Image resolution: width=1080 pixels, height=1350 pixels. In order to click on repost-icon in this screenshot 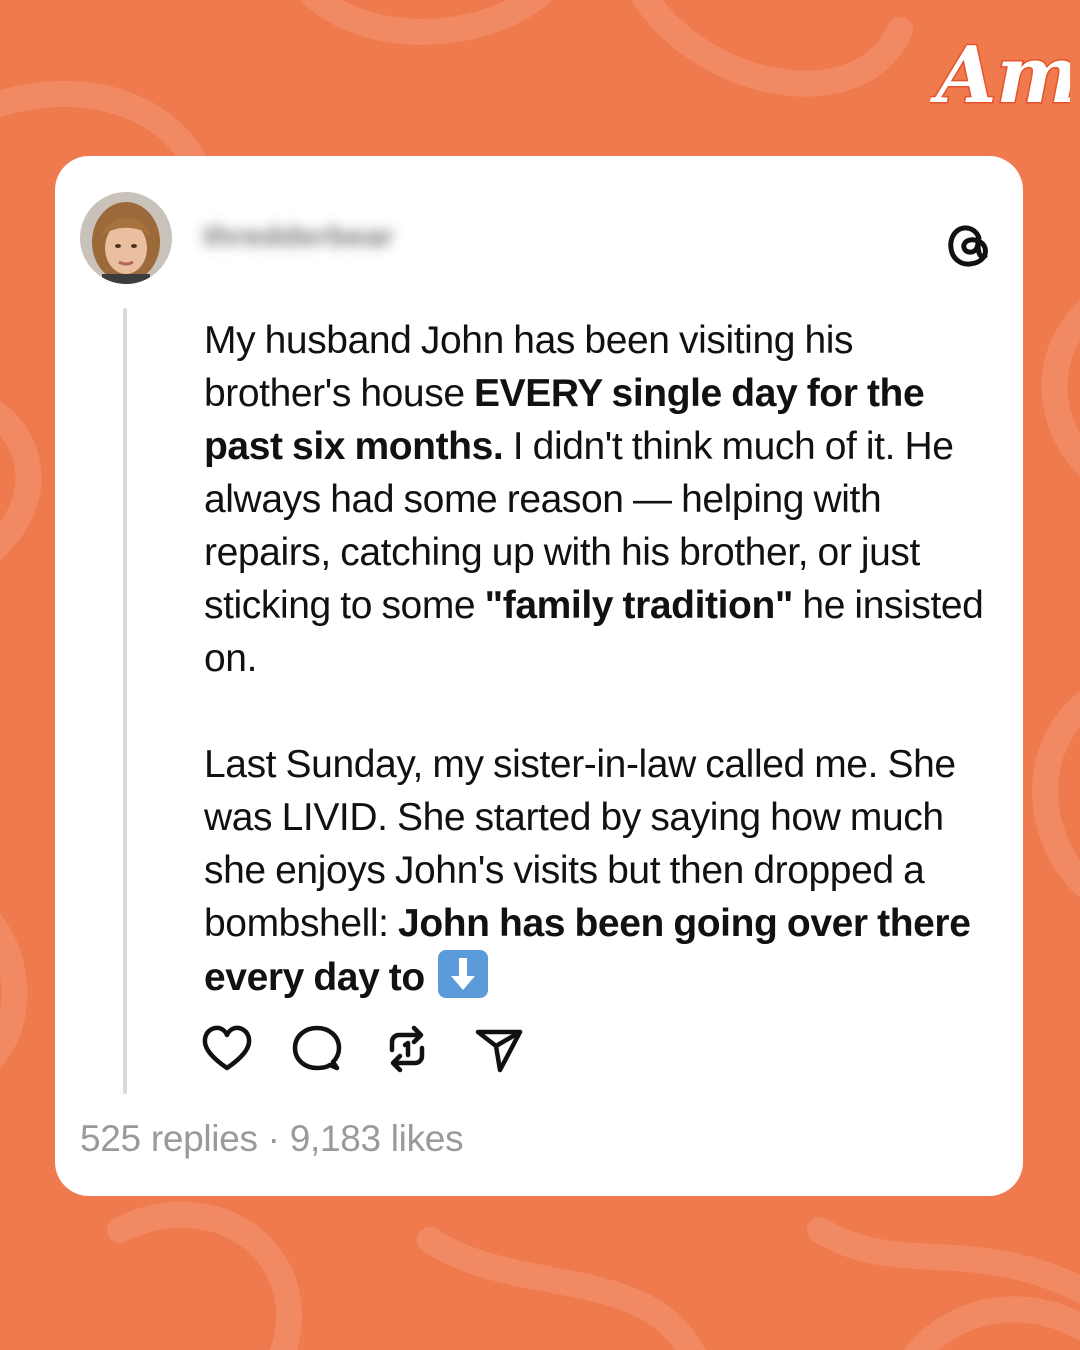, I will do `click(407, 1049)`.